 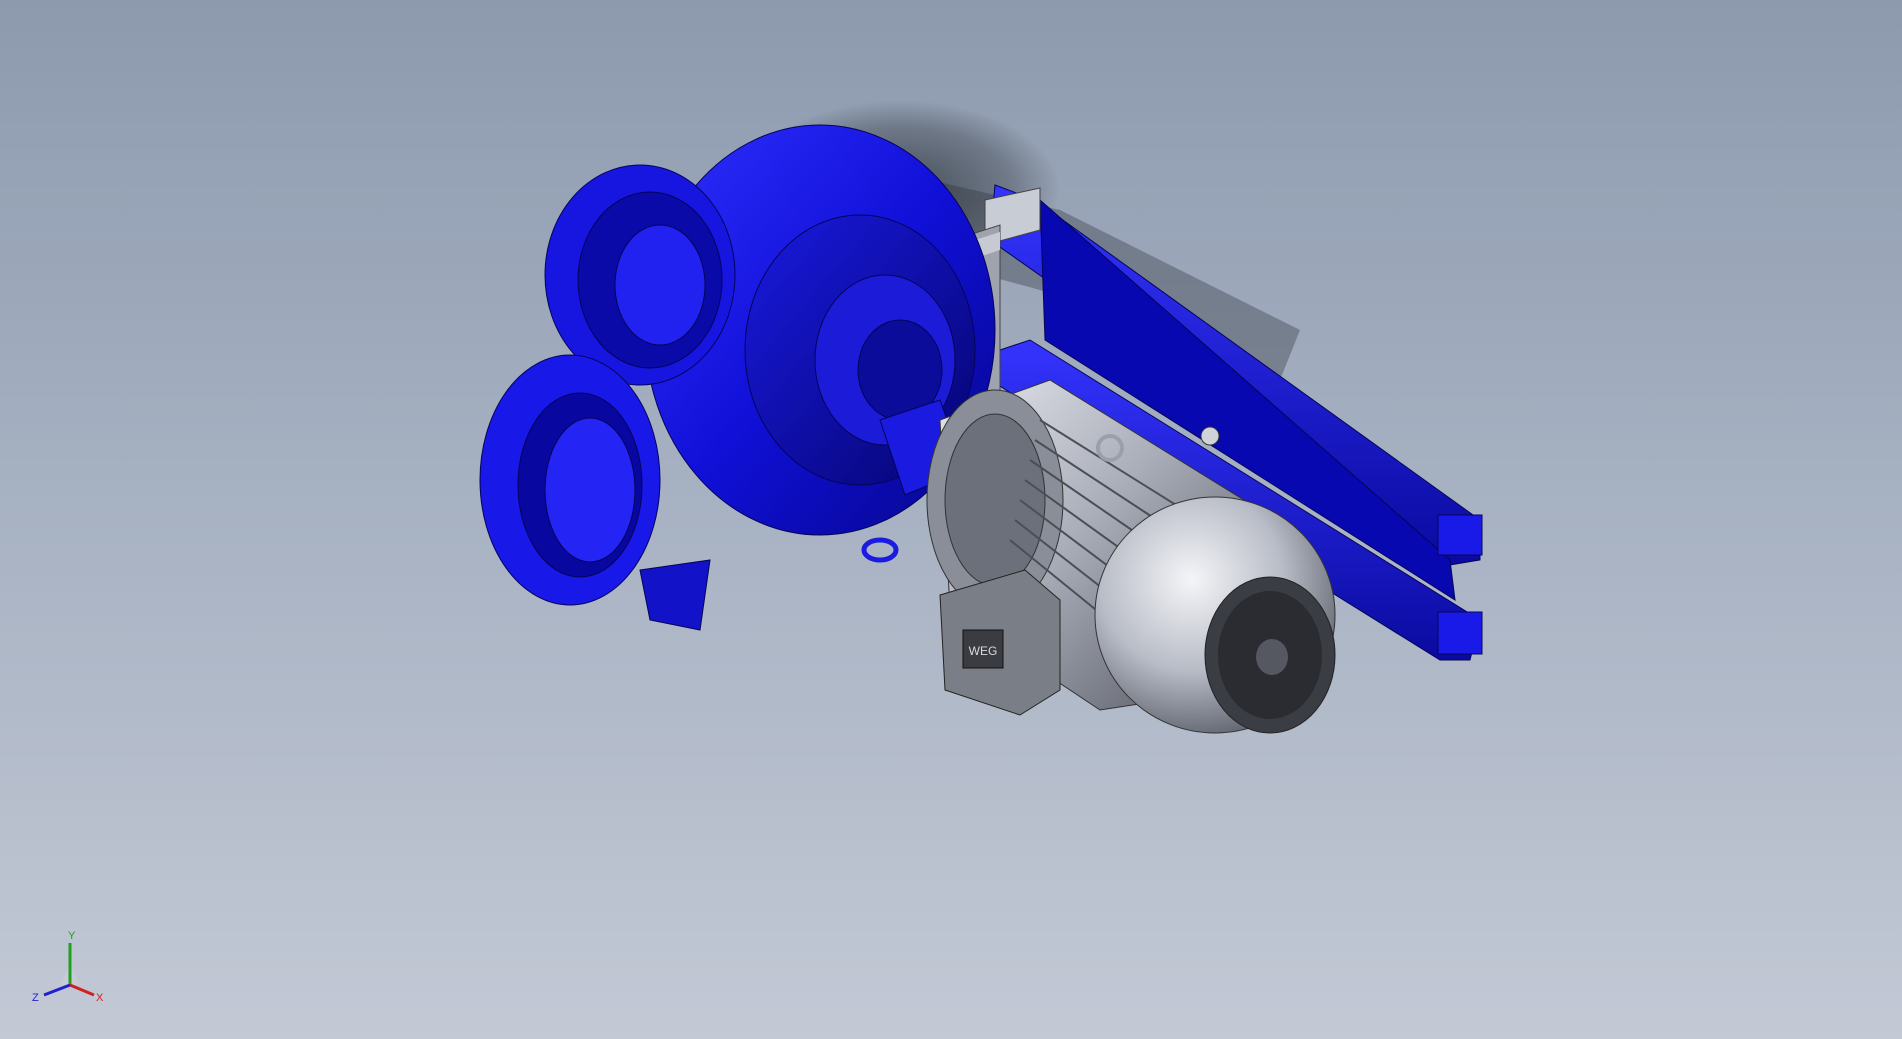 What do you see at coordinates (983, 651) in the screenshot?
I see `nameplate-text: WEG` at bounding box center [983, 651].